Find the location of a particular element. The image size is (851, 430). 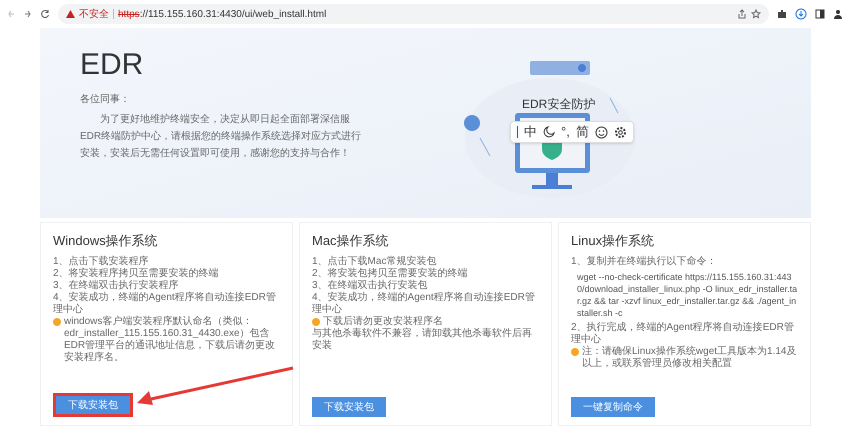

step-text: 1、复制并在终端执行以下命令： is located at coordinates (644, 262).